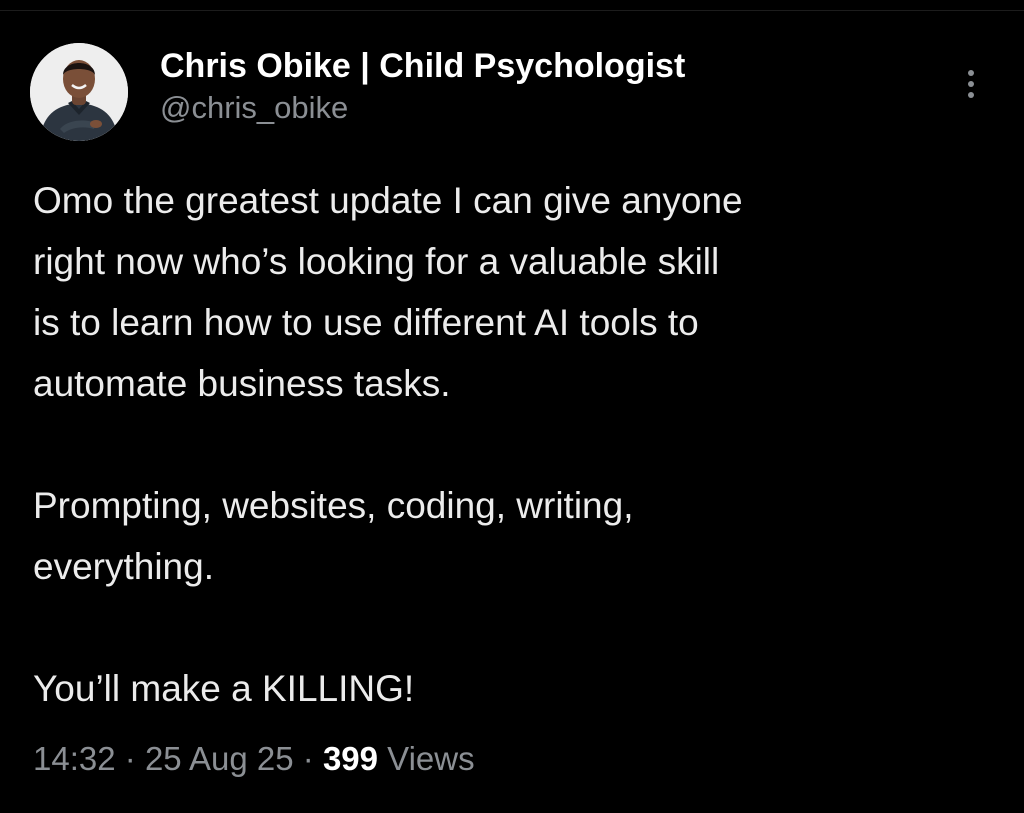 Image resolution: width=1024 pixels, height=813 pixels. Describe the element at coordinates (430, 758) in the screenshot. I see `views-label: Views` at that location.